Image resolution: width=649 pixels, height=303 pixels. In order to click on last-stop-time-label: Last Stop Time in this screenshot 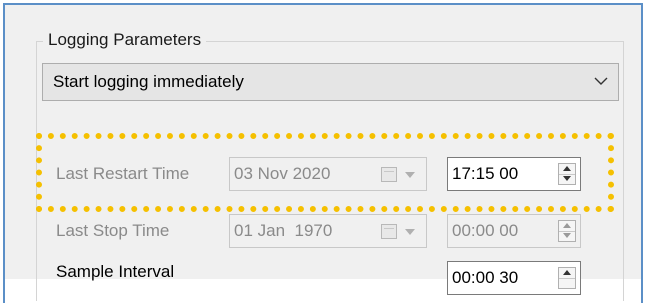, I will do `click(113, 230)`.